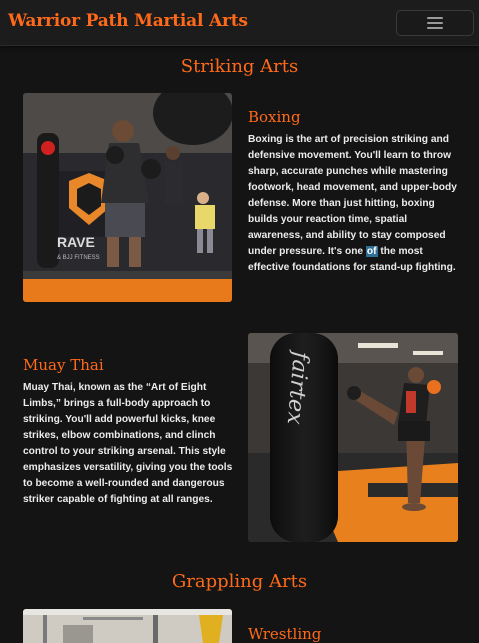 This screenshot has width=479, height=643. Describe the element at coordinates (128, 21) in the screenshot. I see `brand-logo-text: Warrior Path Martial Arts` at that location.